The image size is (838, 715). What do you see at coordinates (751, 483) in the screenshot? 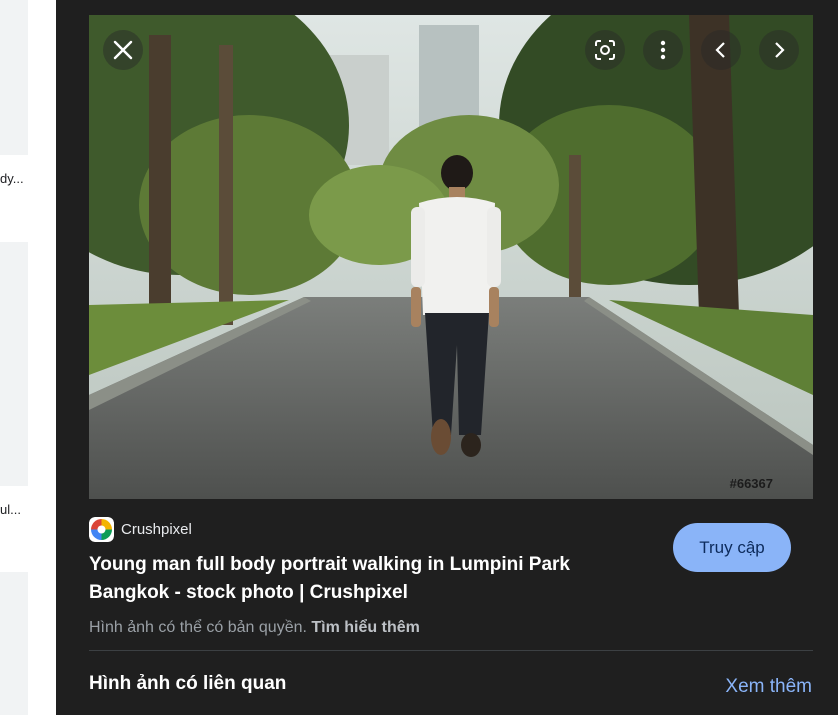
I see `photo-watermark-id: #66367` at bounding box center [751, 483].